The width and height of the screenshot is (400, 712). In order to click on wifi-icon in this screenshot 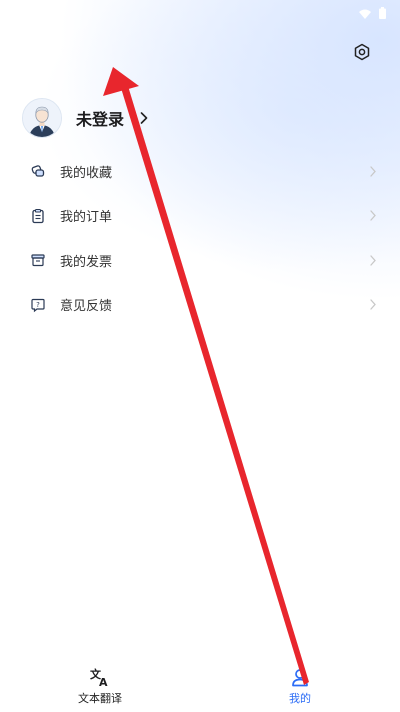, I will do `click(365, 13)`.